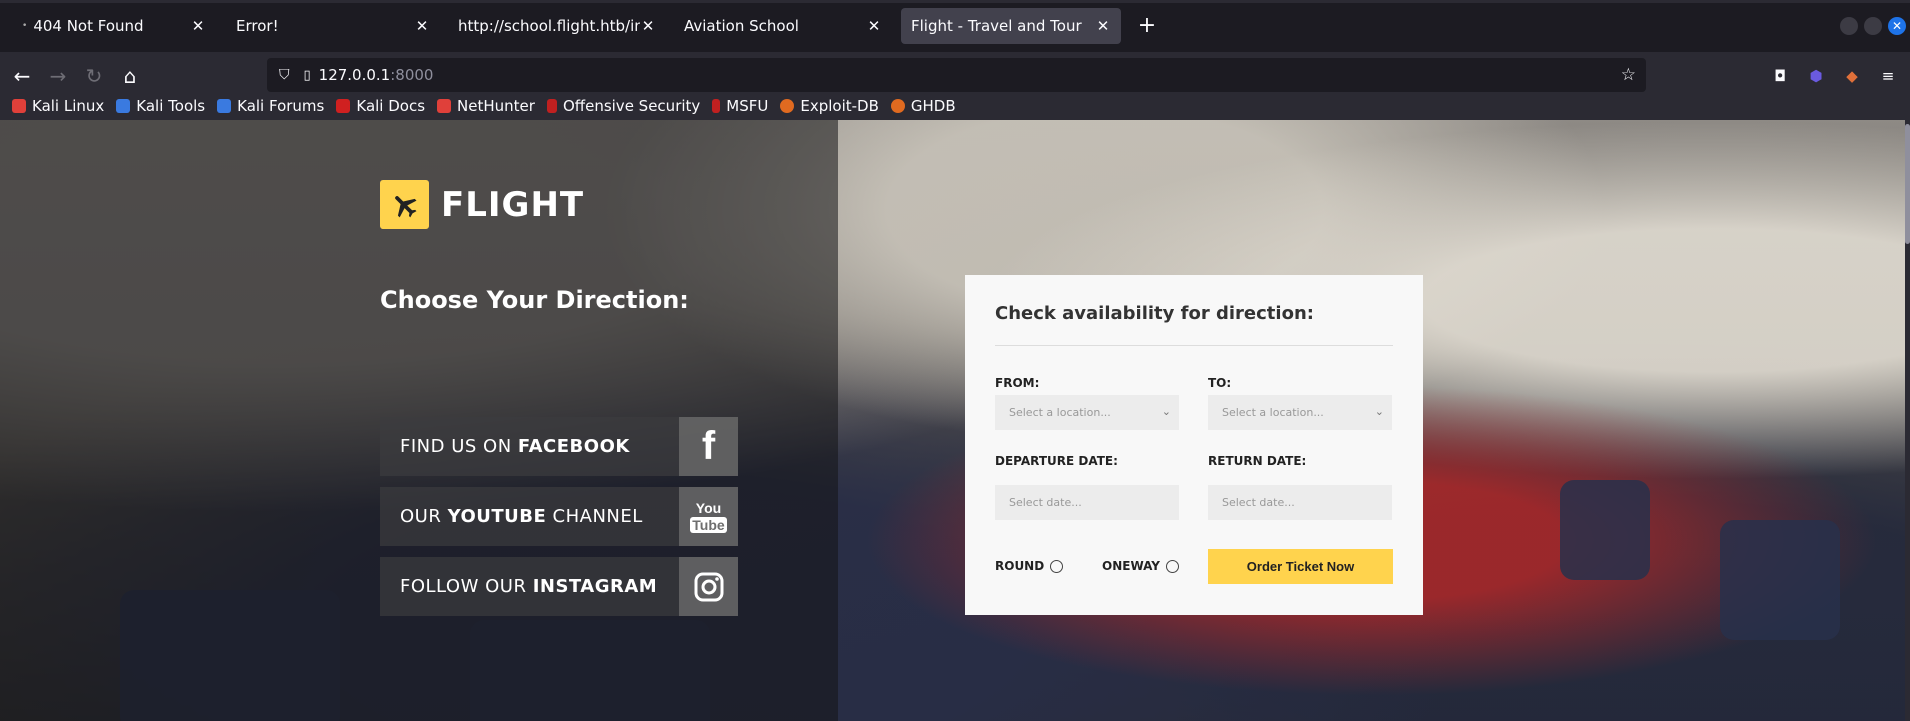  What do you see at coordinates (595, 586) in the screenshot?
I see `instagram-text-bold: INSTAGRAM` at bounding box center [595, 586].